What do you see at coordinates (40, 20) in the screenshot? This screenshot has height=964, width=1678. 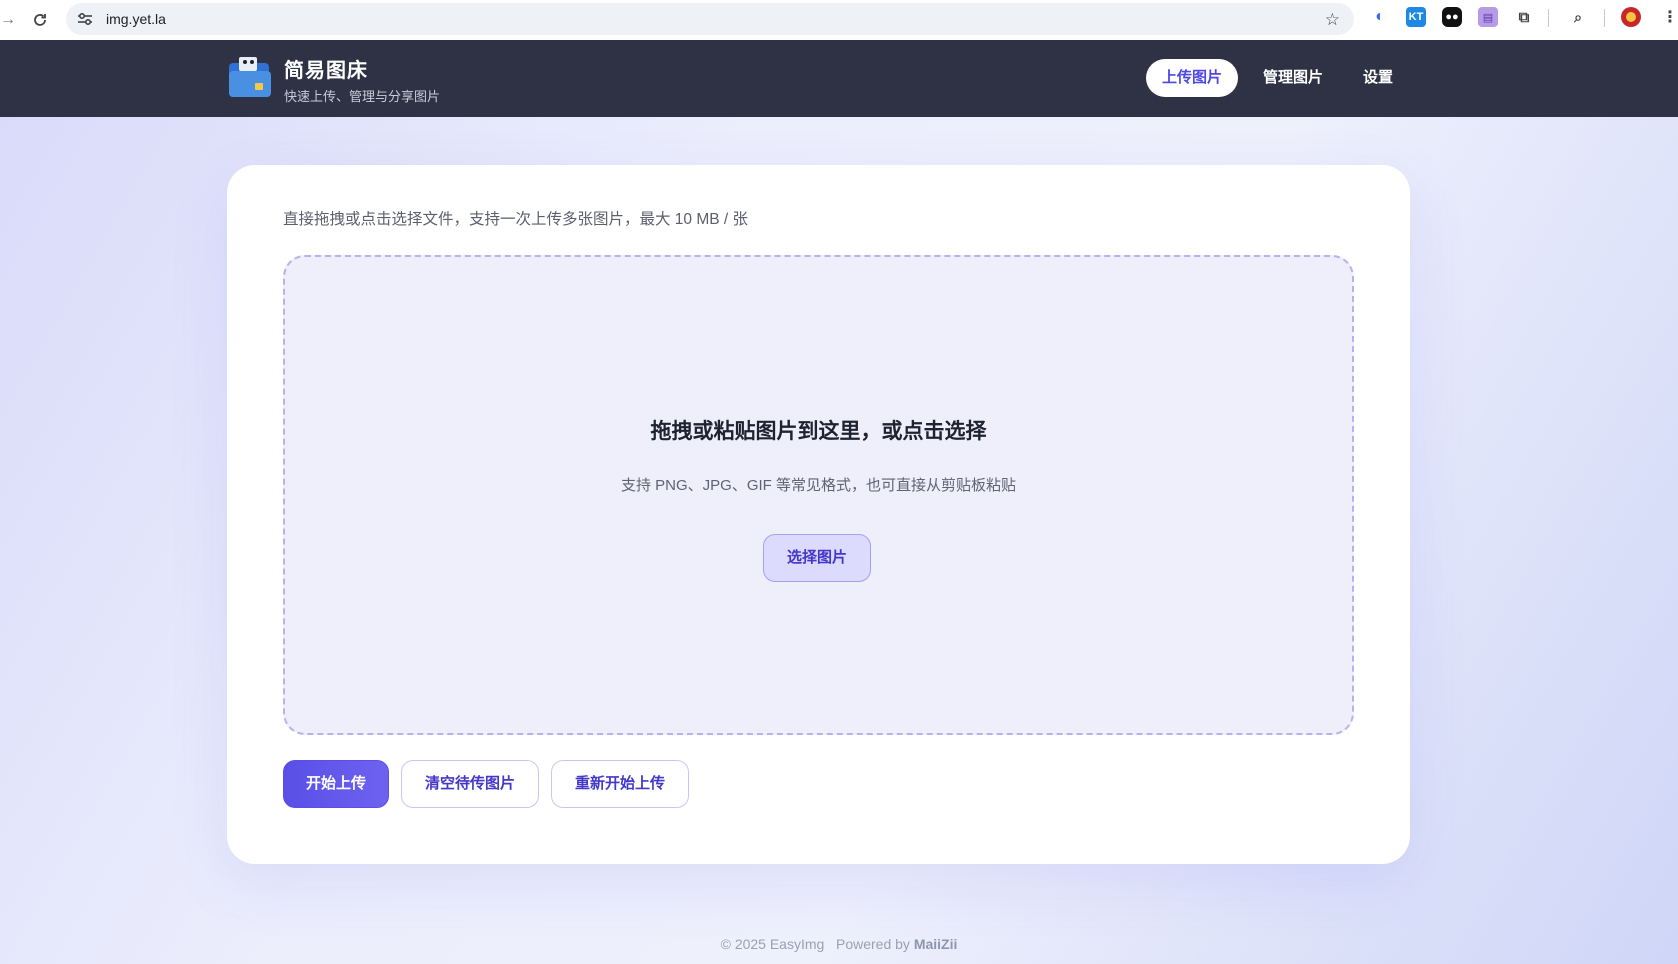 I see `reload-icon` at bounding box center [40, 20].